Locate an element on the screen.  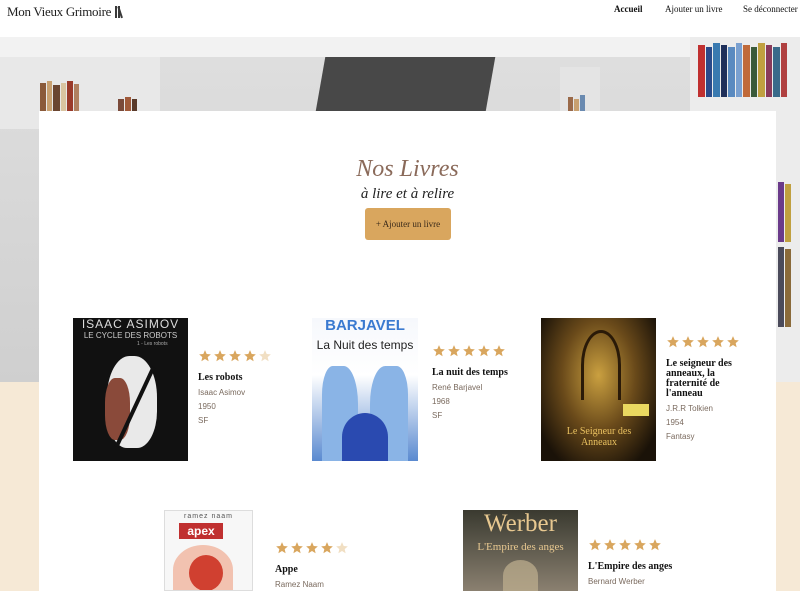
book-author: J.R.R Tolkien is located at coordinates (689, 408).